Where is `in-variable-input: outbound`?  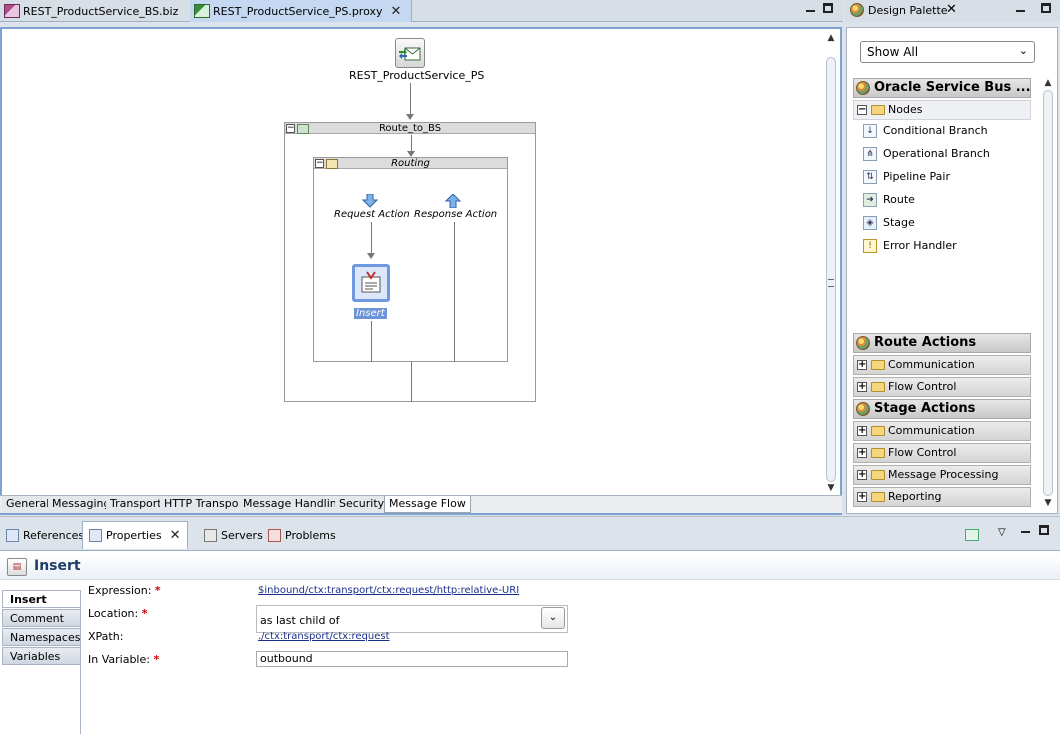 in-variable-input: outbound is located at coordinates (412, 659).